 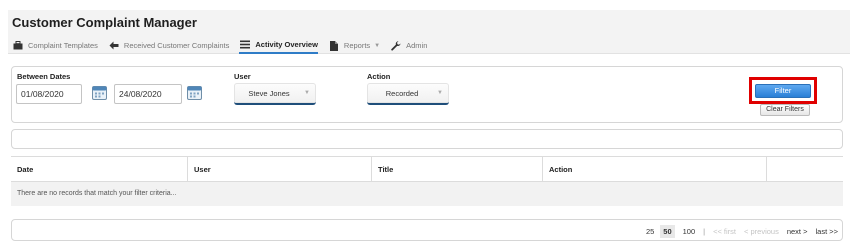 What do you see at coordinates (456, 169) in the screenshot?
I see `column-header-title: Title` at bounding box center [456, 169].